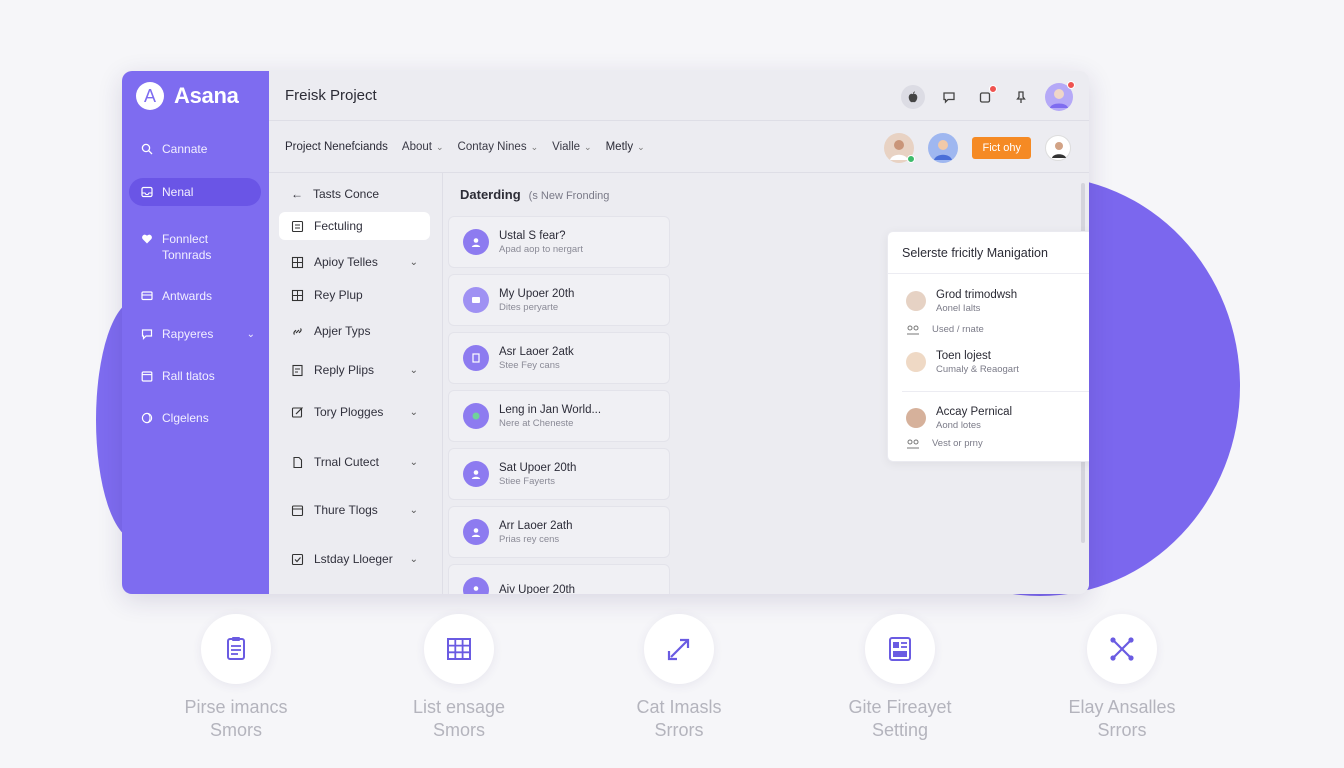 The image size is (1344, 768). What do you see at coordinates (354, 262) in the screenshot?
I see `submenu-item-apioy-telles: Apioy Telles ⌄` at bounding box center [354, 262].